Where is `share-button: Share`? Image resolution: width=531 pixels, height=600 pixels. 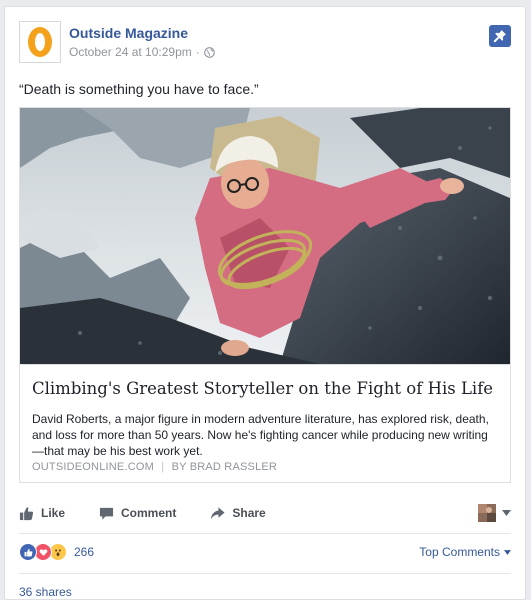 share-button: Share is located at coordinates (238, 513).